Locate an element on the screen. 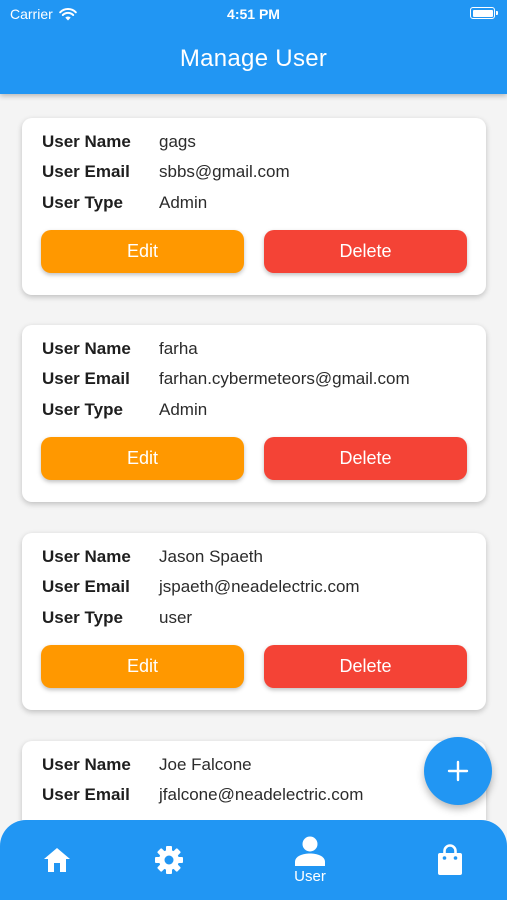  status-bar: Carrier 4:51 PM is located at coordinates (253, 14).